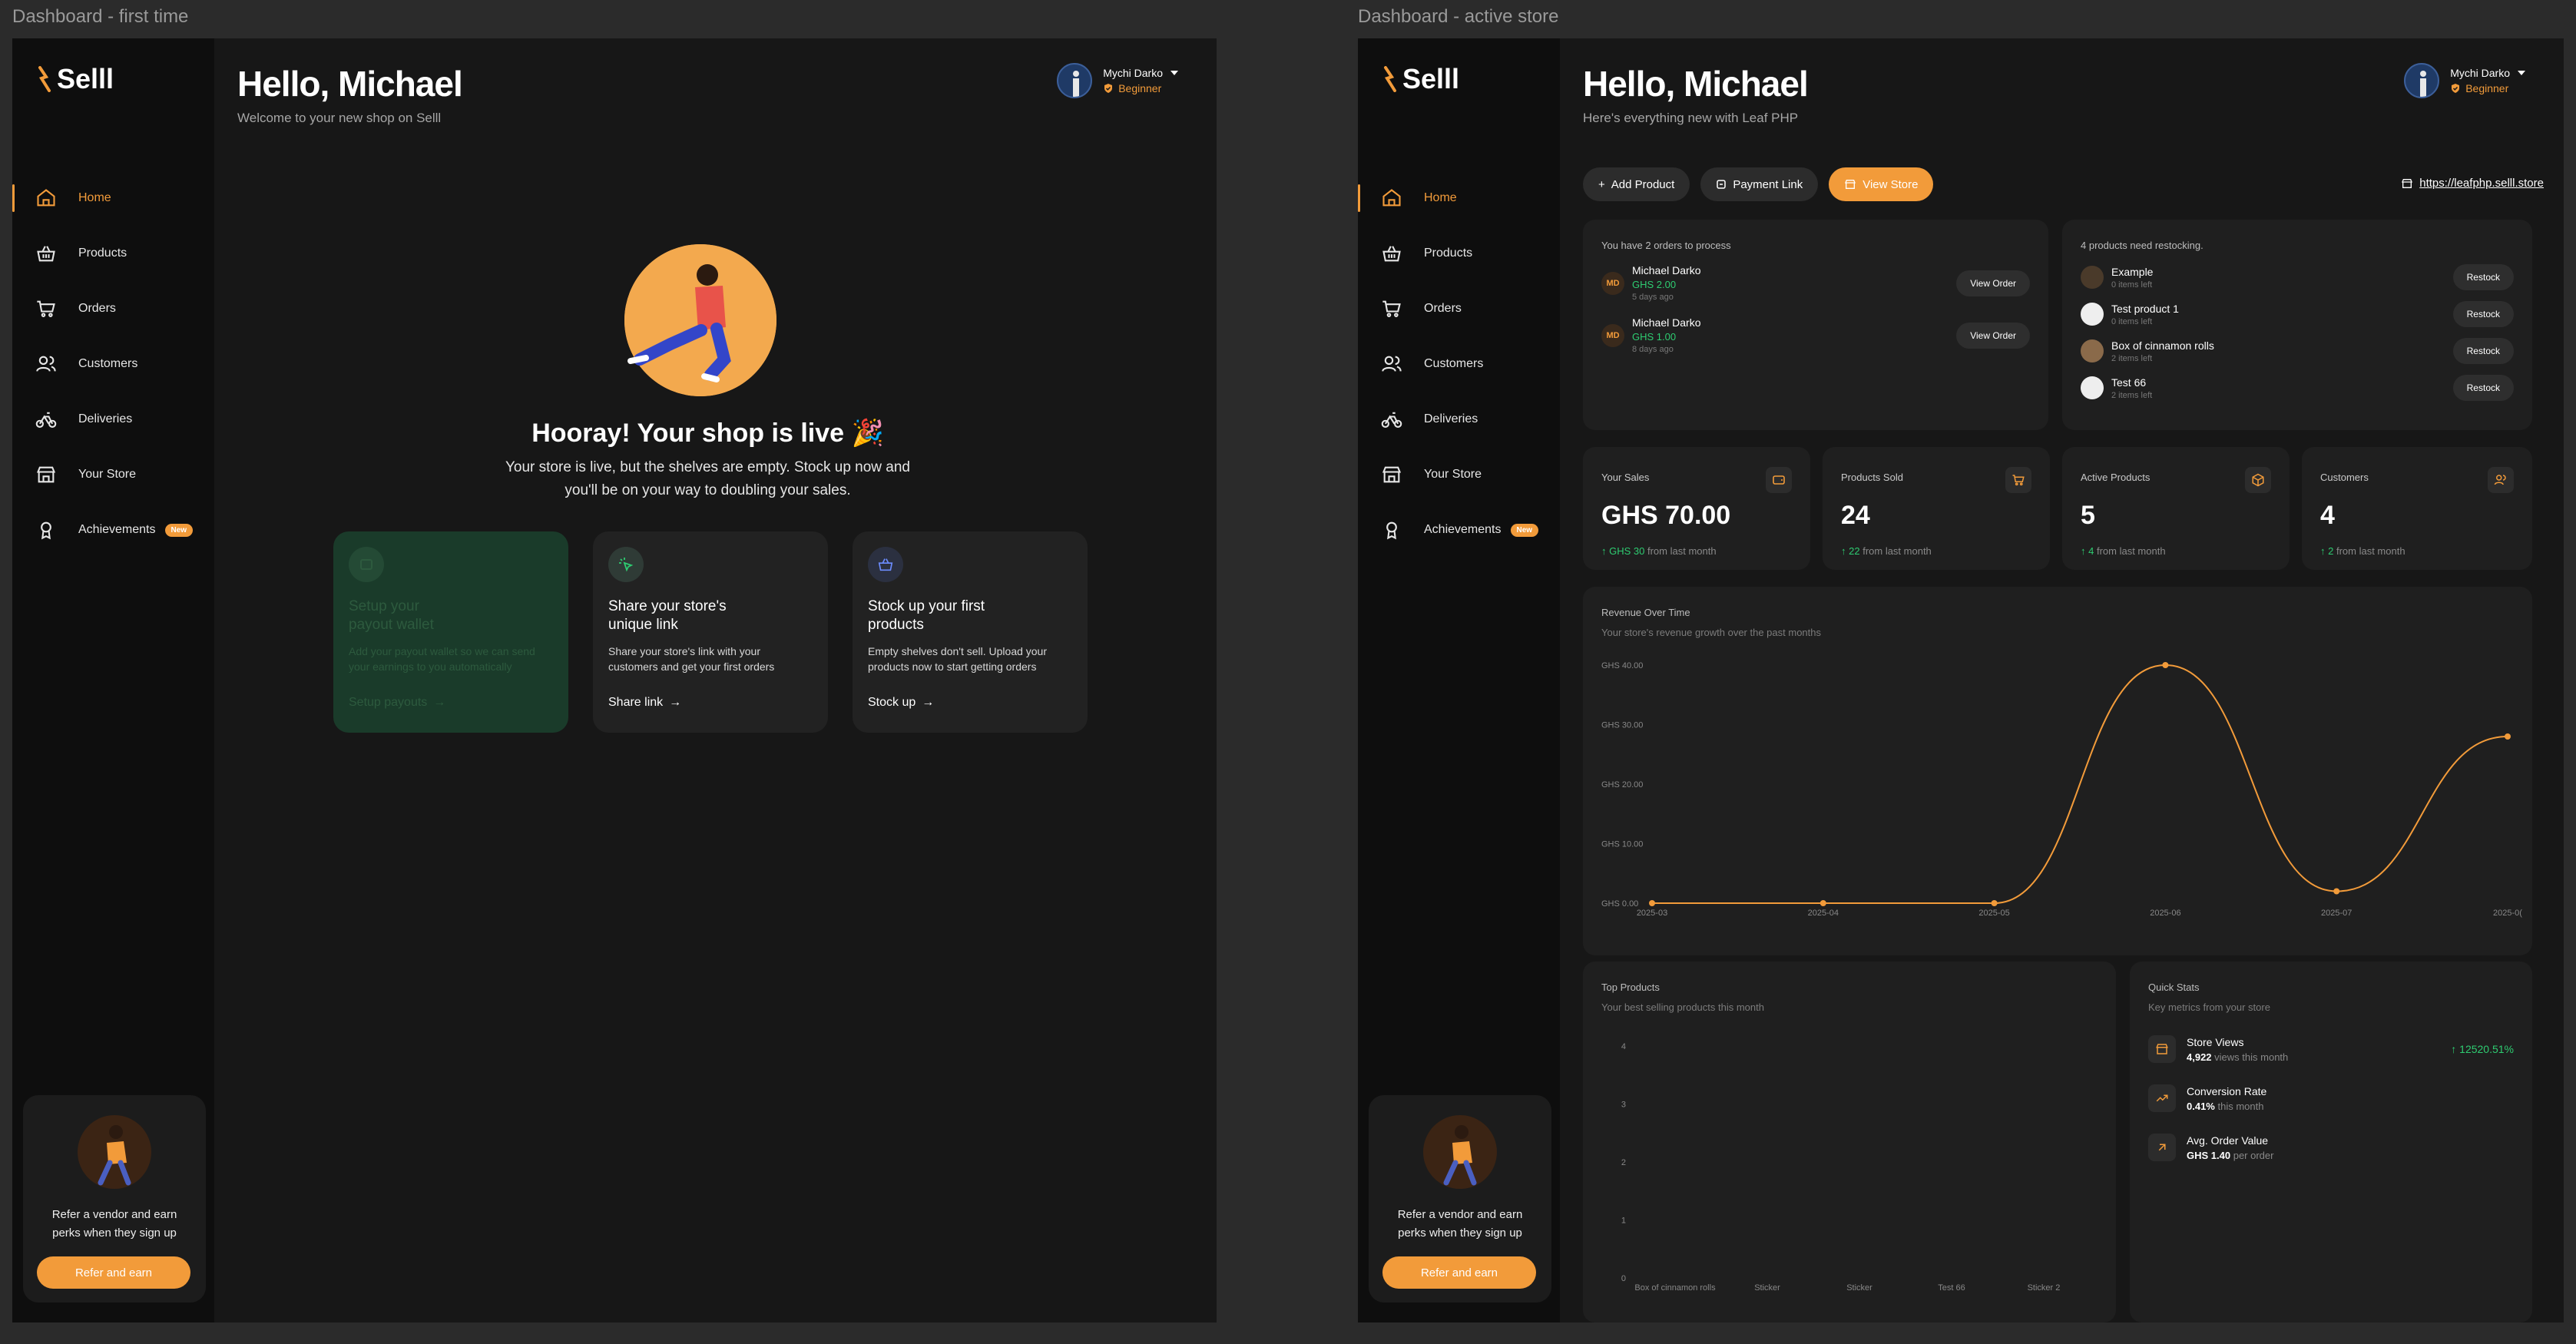 Image resolution: width=2576 pixels, height=1344 pixels. What do you see at coordinates (1850, 184) in the screenshot?
I see `store-icon` at bounding box center [1850, 184].